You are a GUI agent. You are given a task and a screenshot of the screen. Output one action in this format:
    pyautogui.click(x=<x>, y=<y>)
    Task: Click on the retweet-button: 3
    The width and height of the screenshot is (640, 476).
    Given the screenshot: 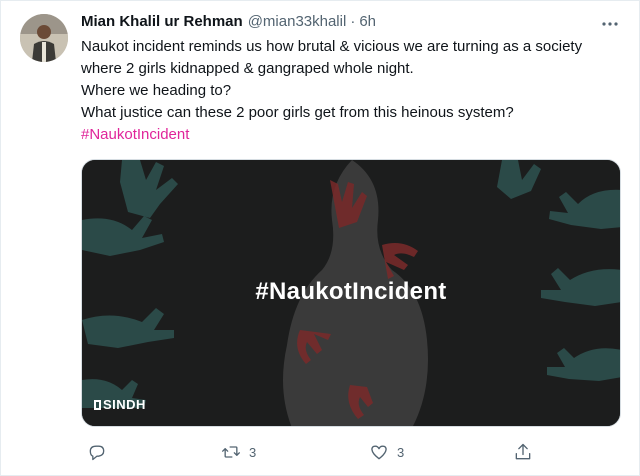 What is the action you would take?
    pyautogui.click(x=238, y=452)
    